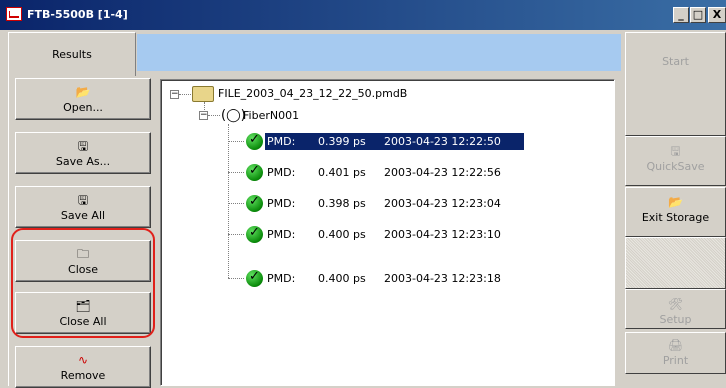 Image resolution: width=726 pixels, height=388 pixels. What do you see at coordinates (675, 166) in the screenshot?
I see `quicksave-button-label: QuickSave` at bounding box center [675, 166].